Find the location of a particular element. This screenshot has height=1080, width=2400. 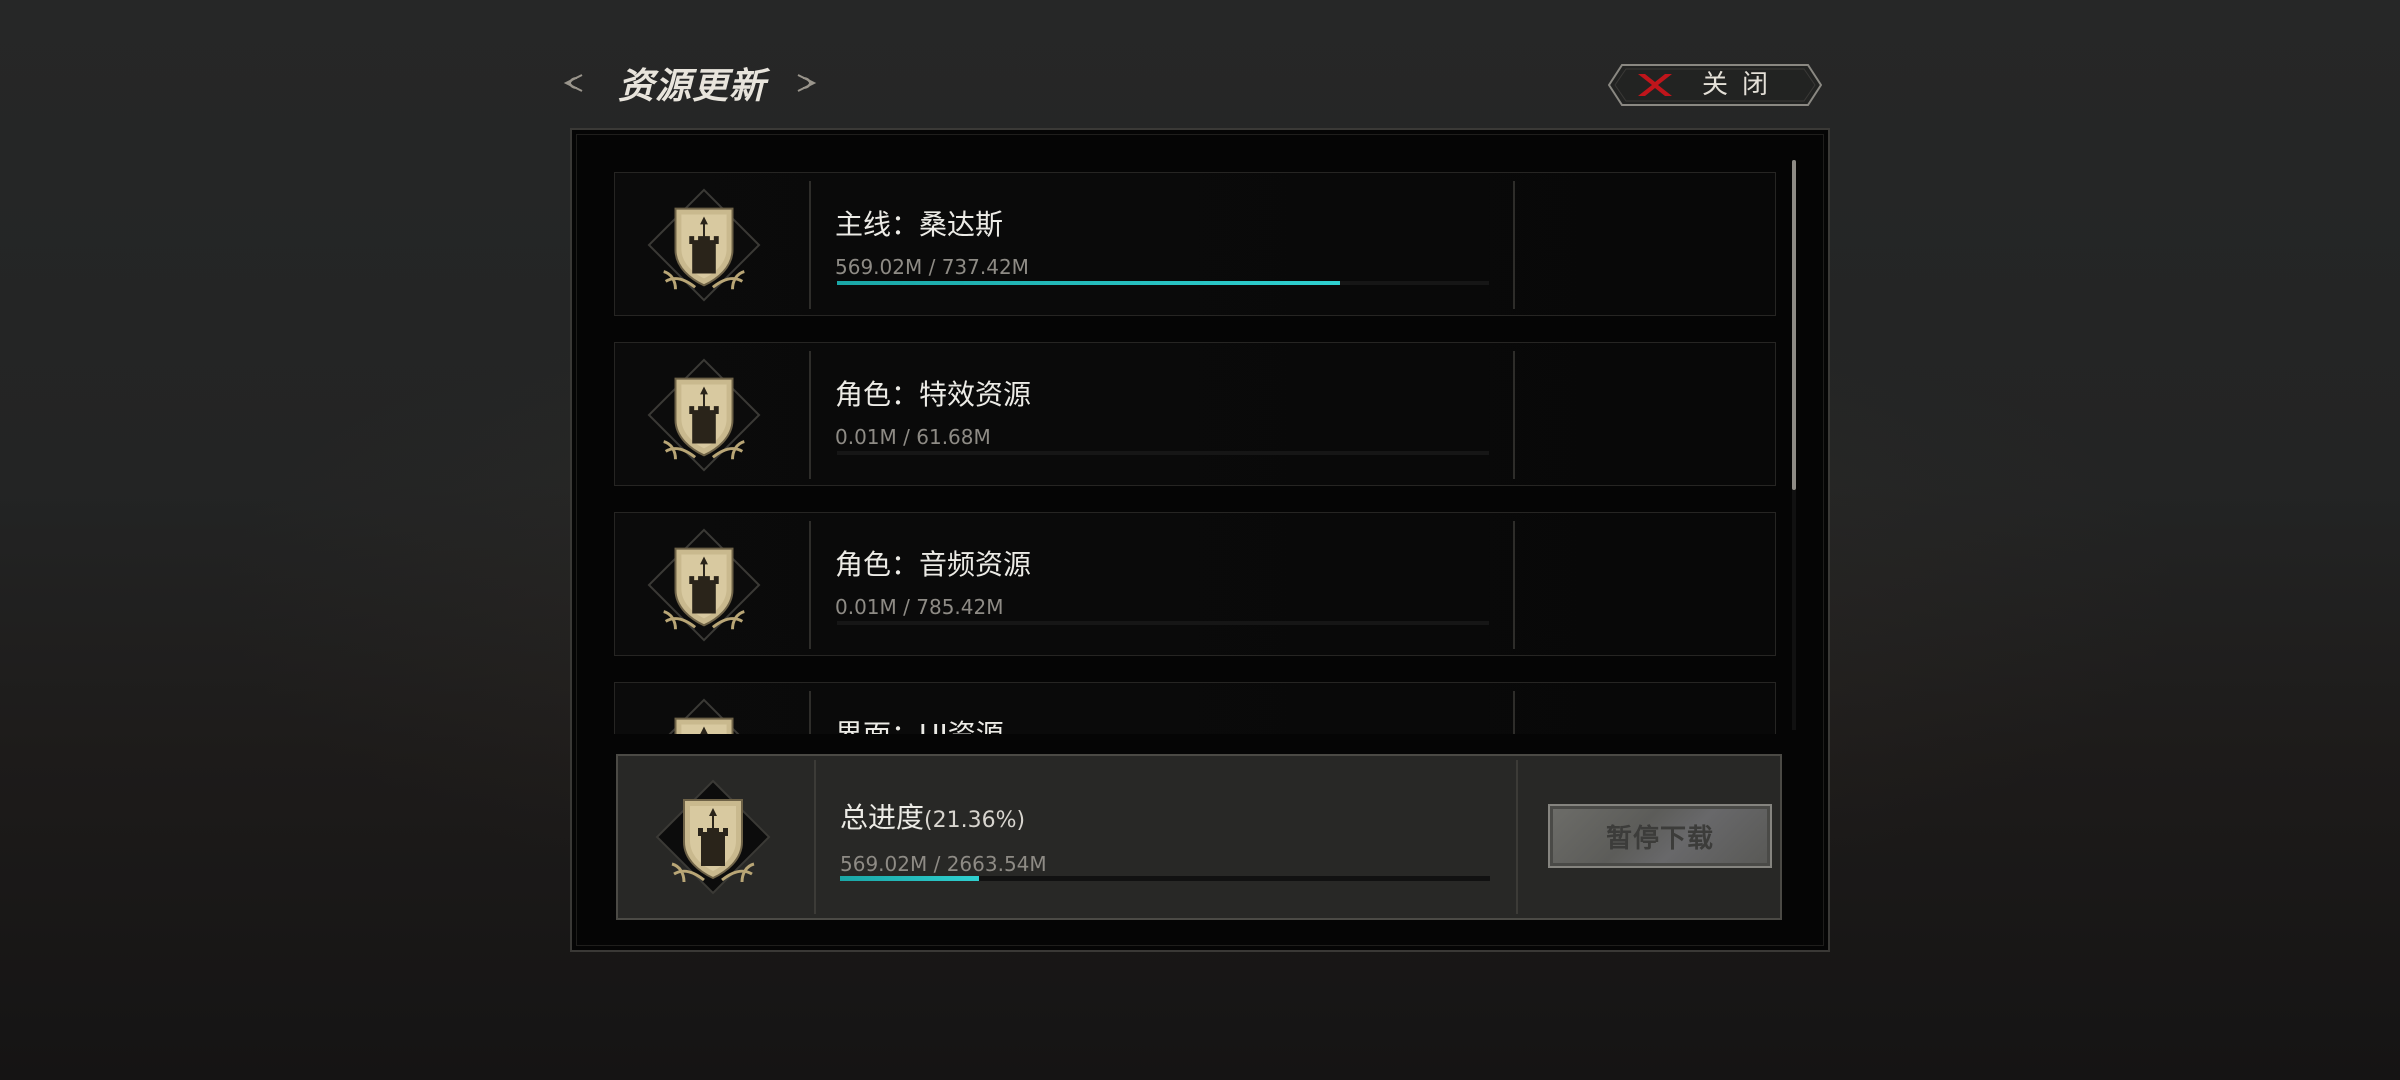

resource-name: 角色：特效资源 is located at coordinates (933, 394).